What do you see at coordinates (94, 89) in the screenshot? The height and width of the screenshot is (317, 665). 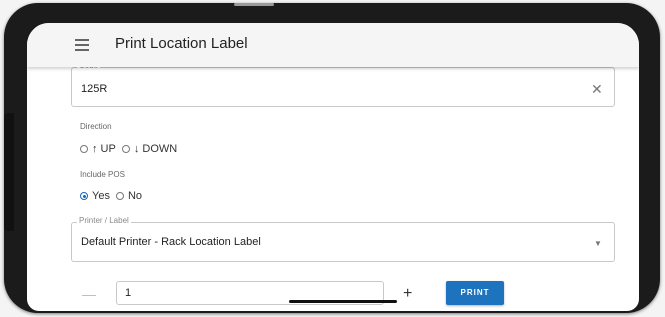 I see `code-field-value: 125R` at bounding box center [94, 89].